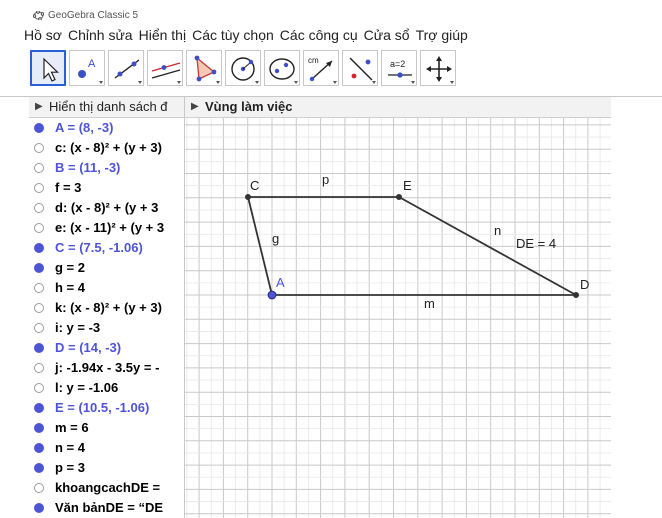 The height and width of the screenshot is (518, 662). What do you see at coordinates (93, 15) in the screenshot?
I see `window-title: GeoGebra Classic 5` at bounding box center [93, 15].